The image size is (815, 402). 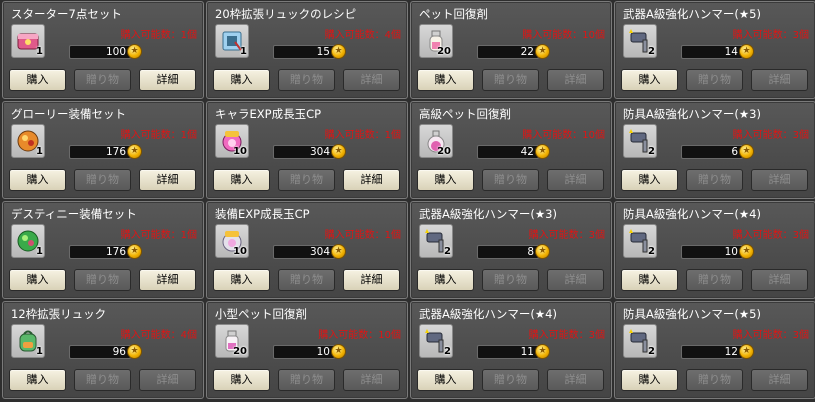 What do you see at coordinates (304, 52) in the screenshot?
I see `price-field: 15` at bounding box center [304, 52].